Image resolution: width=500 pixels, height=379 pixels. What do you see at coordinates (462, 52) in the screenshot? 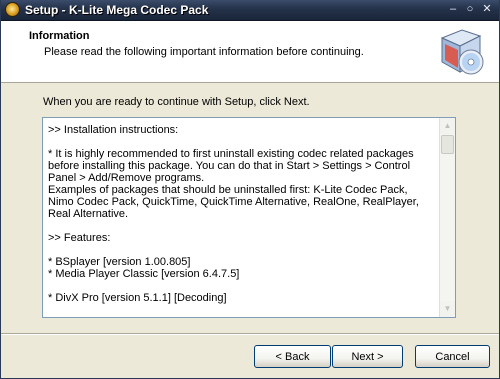
I see `setup-box-icon` at bounding box center [462, 52].